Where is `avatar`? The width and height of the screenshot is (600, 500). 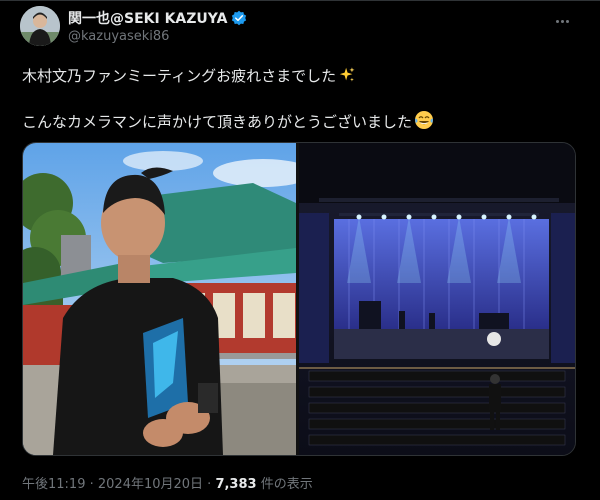 avatar is located at coordinates (40, 26).